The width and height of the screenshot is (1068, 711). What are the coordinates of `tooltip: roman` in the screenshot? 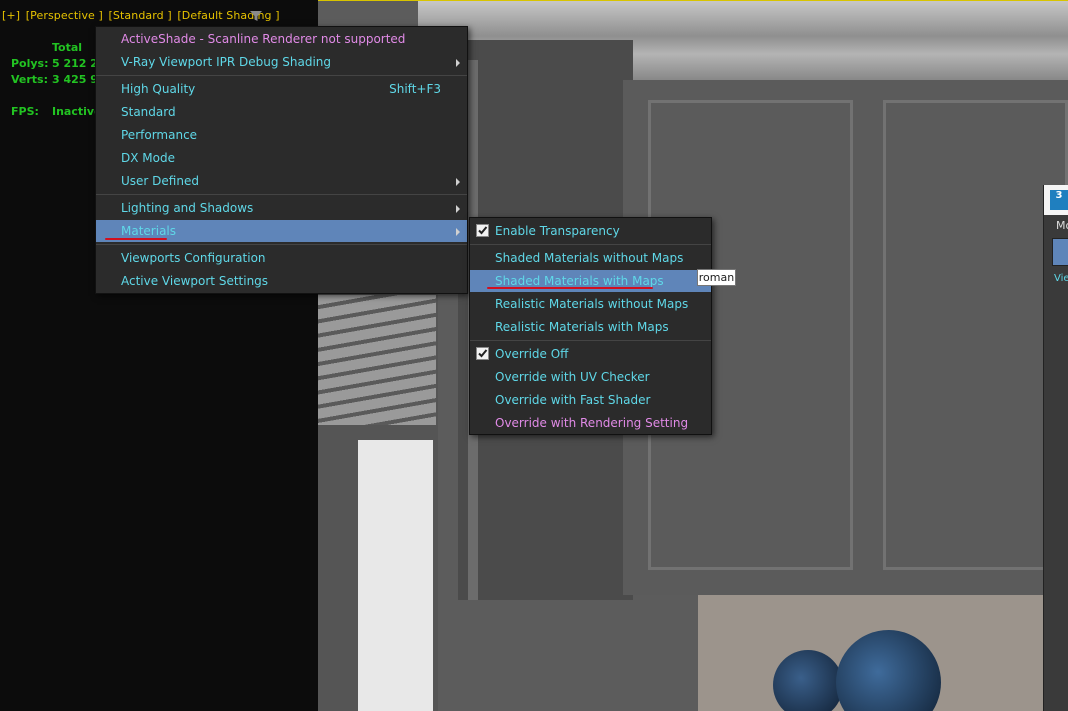 It's located at (716, 277).